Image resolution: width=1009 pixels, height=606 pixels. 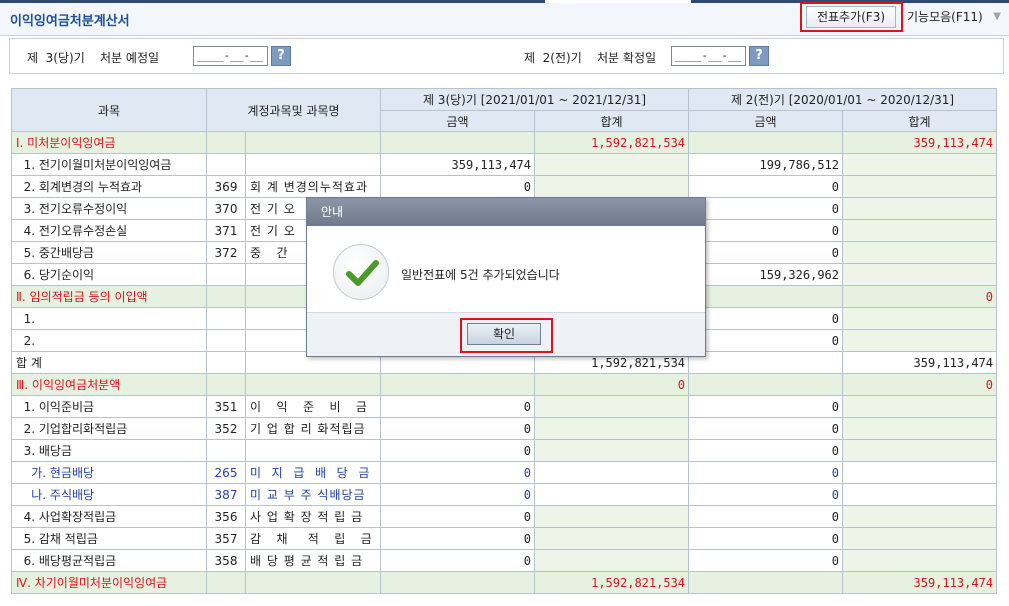 What do you see at coordinates (226, 186) in the screenshot?
I see `row-code: 369` at bounding box center [226, 186].